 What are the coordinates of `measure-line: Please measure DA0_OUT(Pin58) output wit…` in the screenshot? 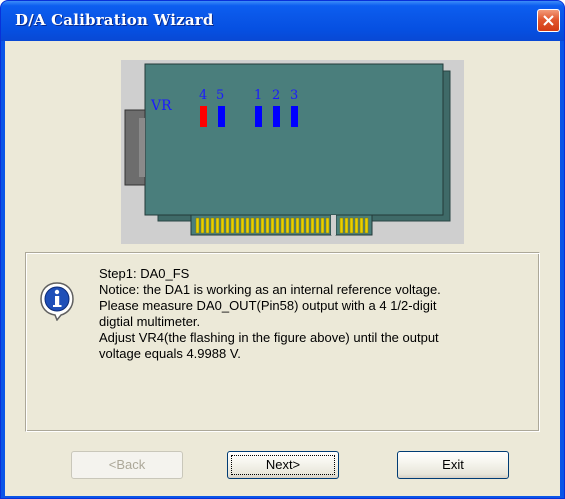 It's located at (268, 305).